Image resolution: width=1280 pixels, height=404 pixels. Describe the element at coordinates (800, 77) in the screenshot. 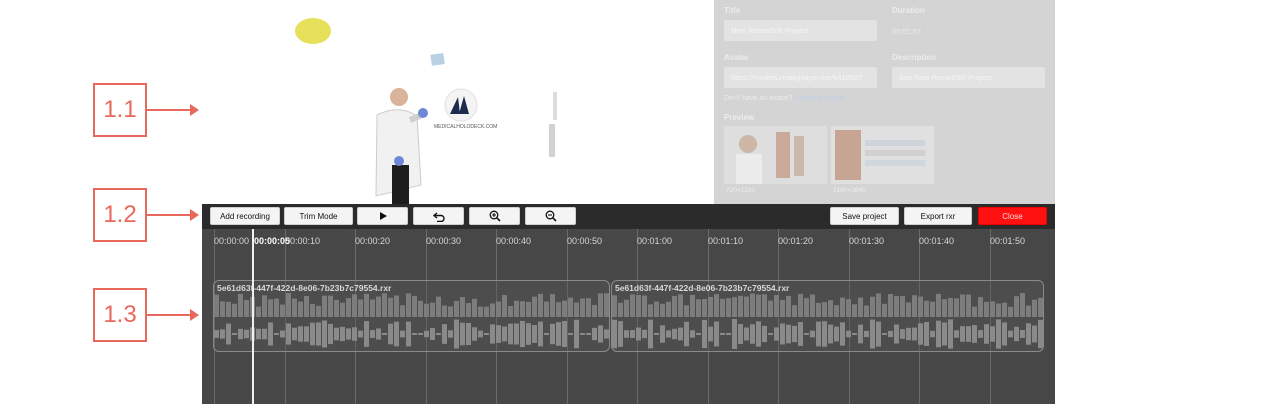

I see `avatar-url-field: https://models.readyplayer.me/6418527` at that location.